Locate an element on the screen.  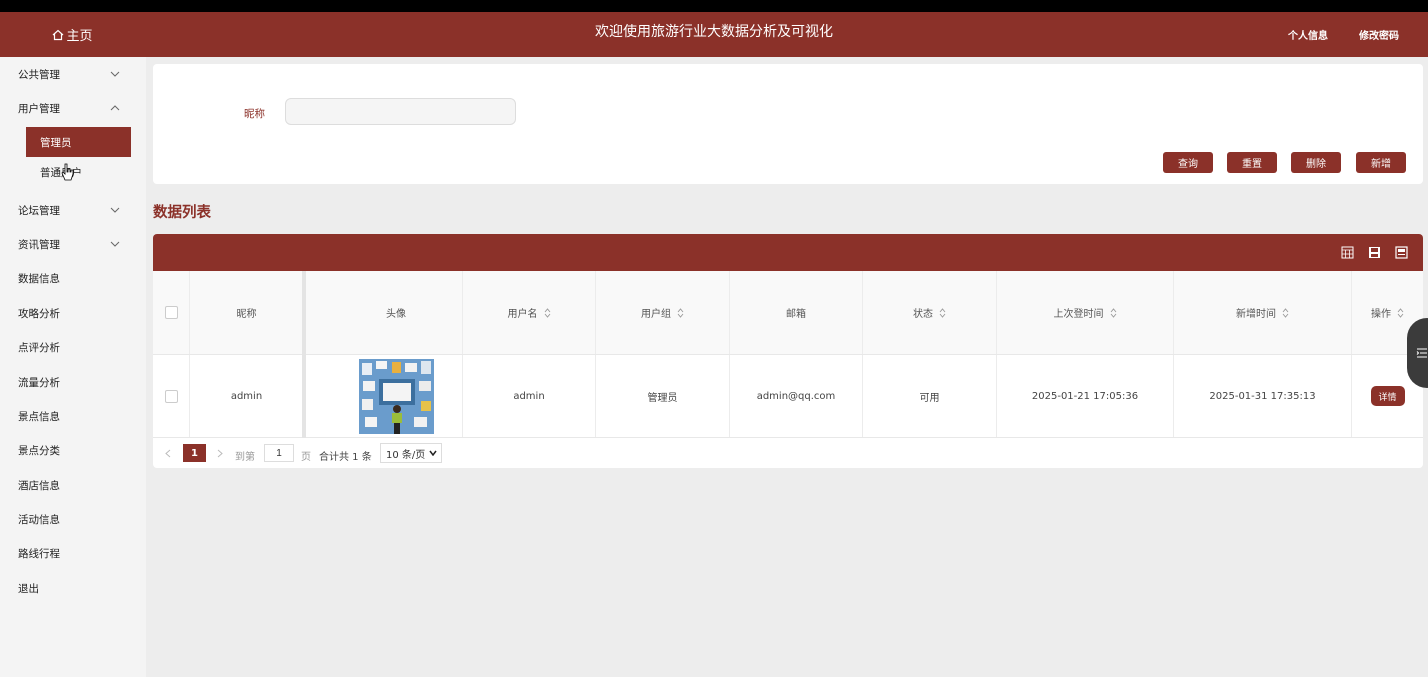
home-link: 主页 is located at coordinates (72, 34).